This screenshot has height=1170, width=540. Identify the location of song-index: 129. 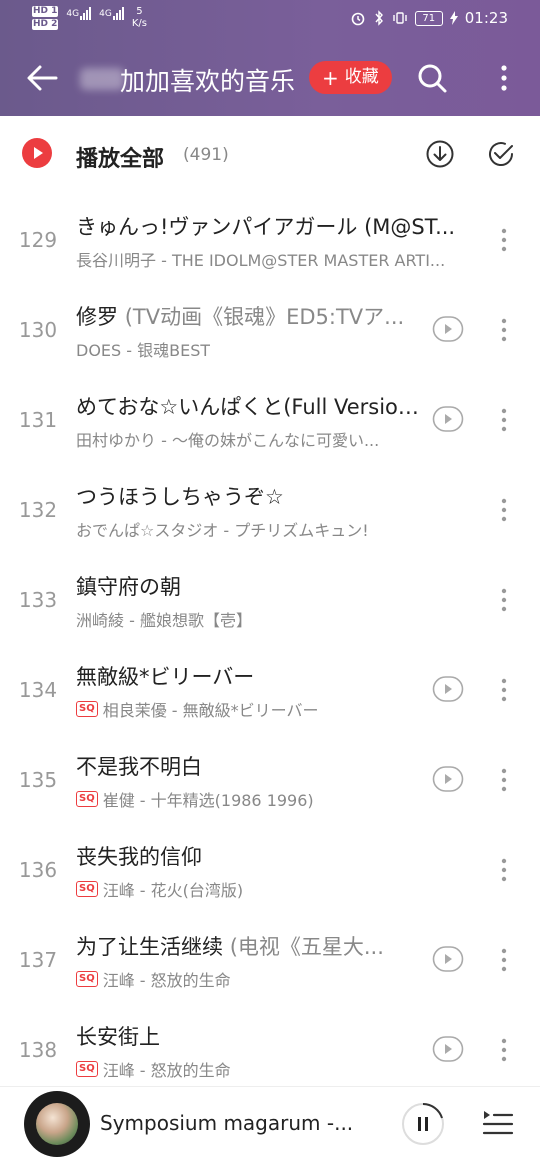
(38, 240).